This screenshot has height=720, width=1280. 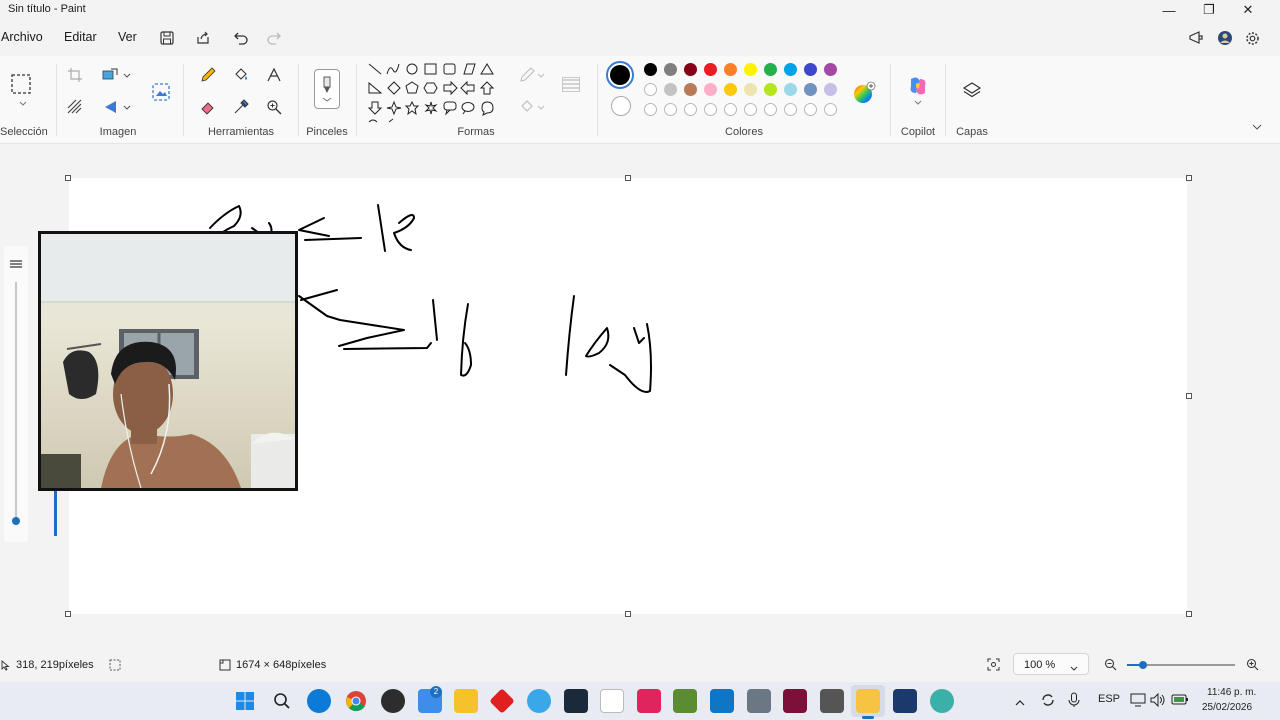 I want to click on search-icon, so click(x=282, y=701).